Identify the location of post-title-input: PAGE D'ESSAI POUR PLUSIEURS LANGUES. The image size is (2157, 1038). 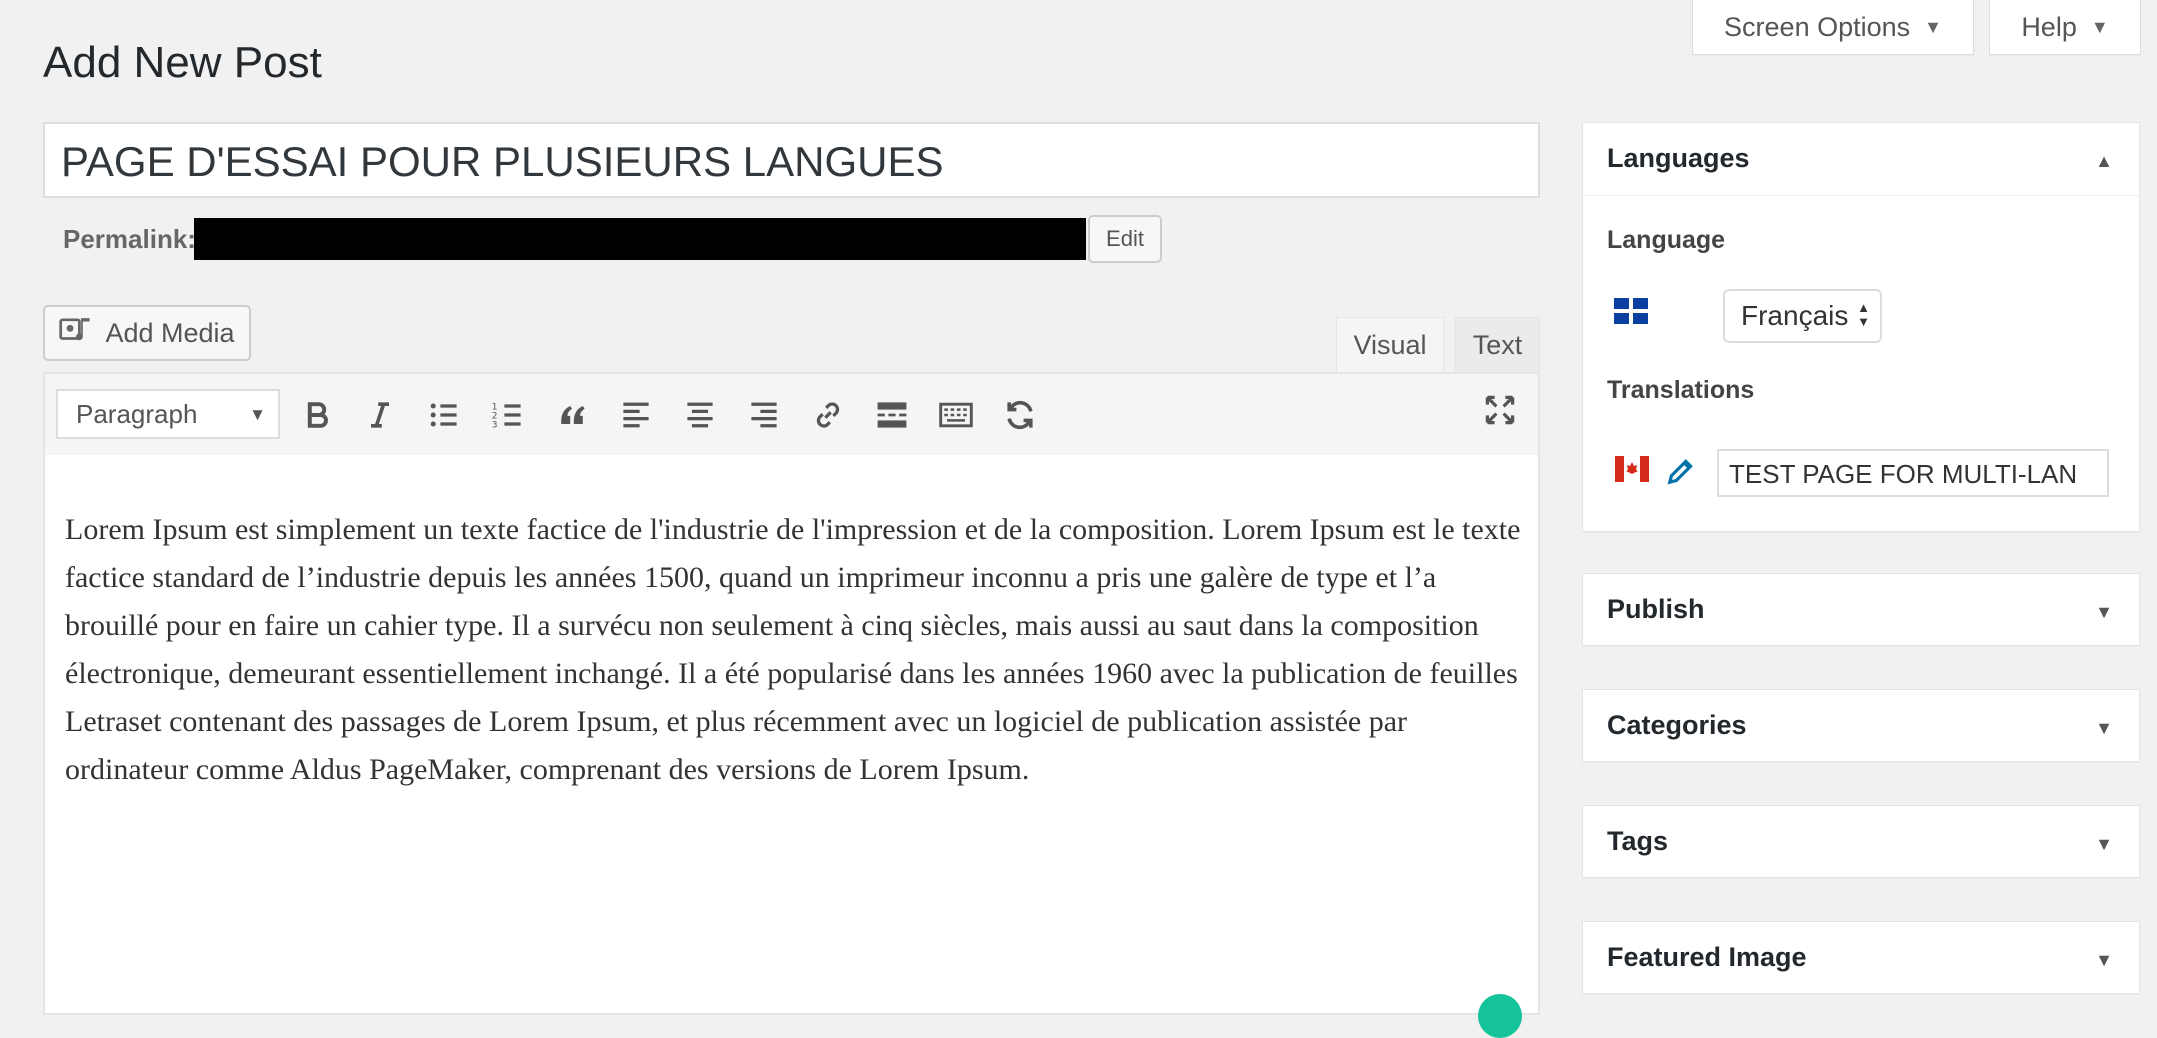
(791, 160).